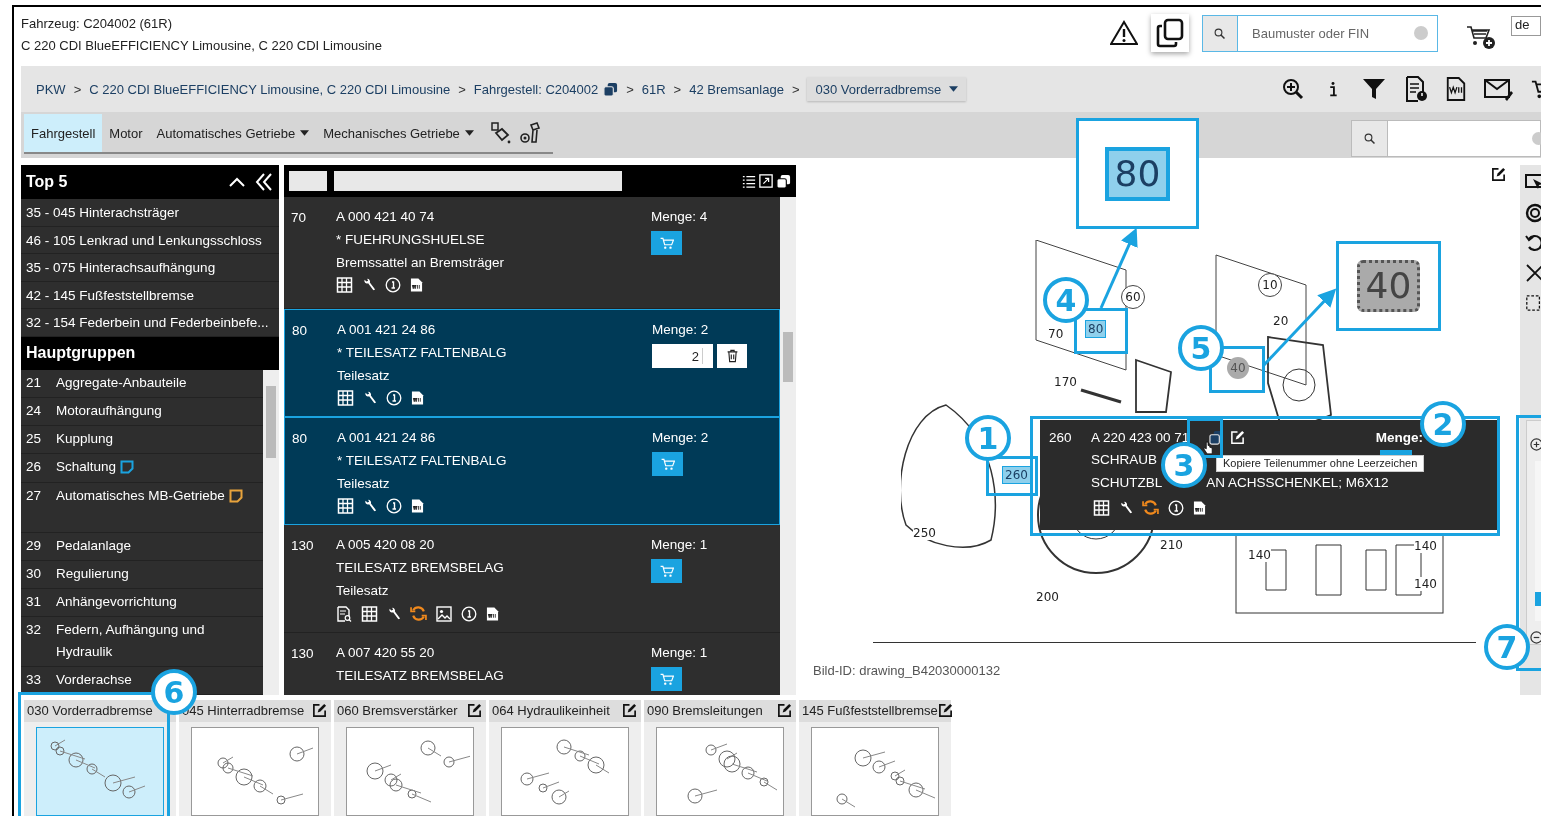  Describe the element at coordinates (126, 133) in the screenshot. I see `tab: Motor` at that location.